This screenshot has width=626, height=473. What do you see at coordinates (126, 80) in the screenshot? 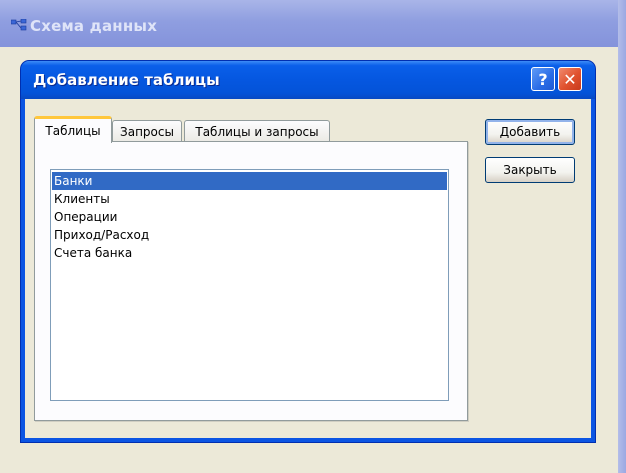
I see `dialog-title: Добавление таблицы` at bounding box center [126, 80].